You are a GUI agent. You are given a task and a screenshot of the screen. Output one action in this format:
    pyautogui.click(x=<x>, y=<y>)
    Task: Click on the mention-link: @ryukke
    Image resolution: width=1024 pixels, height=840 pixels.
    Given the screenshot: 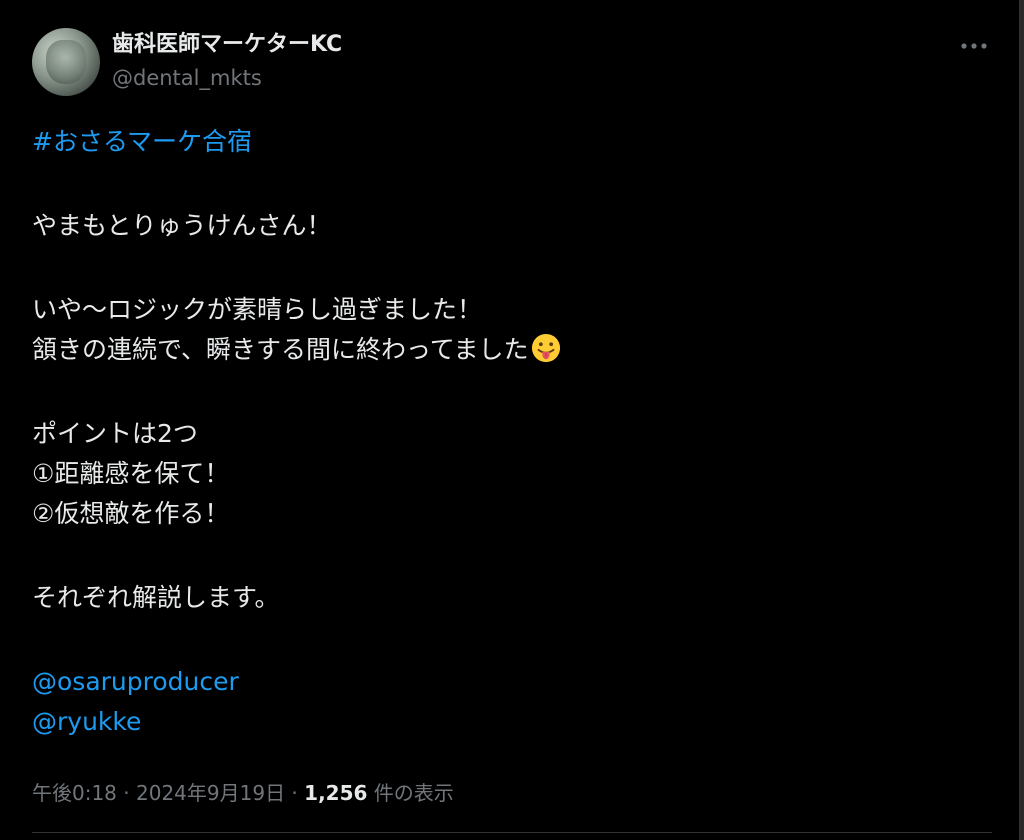 What is the action you would take?
    pyautogui.click(x=86, y=721)
    